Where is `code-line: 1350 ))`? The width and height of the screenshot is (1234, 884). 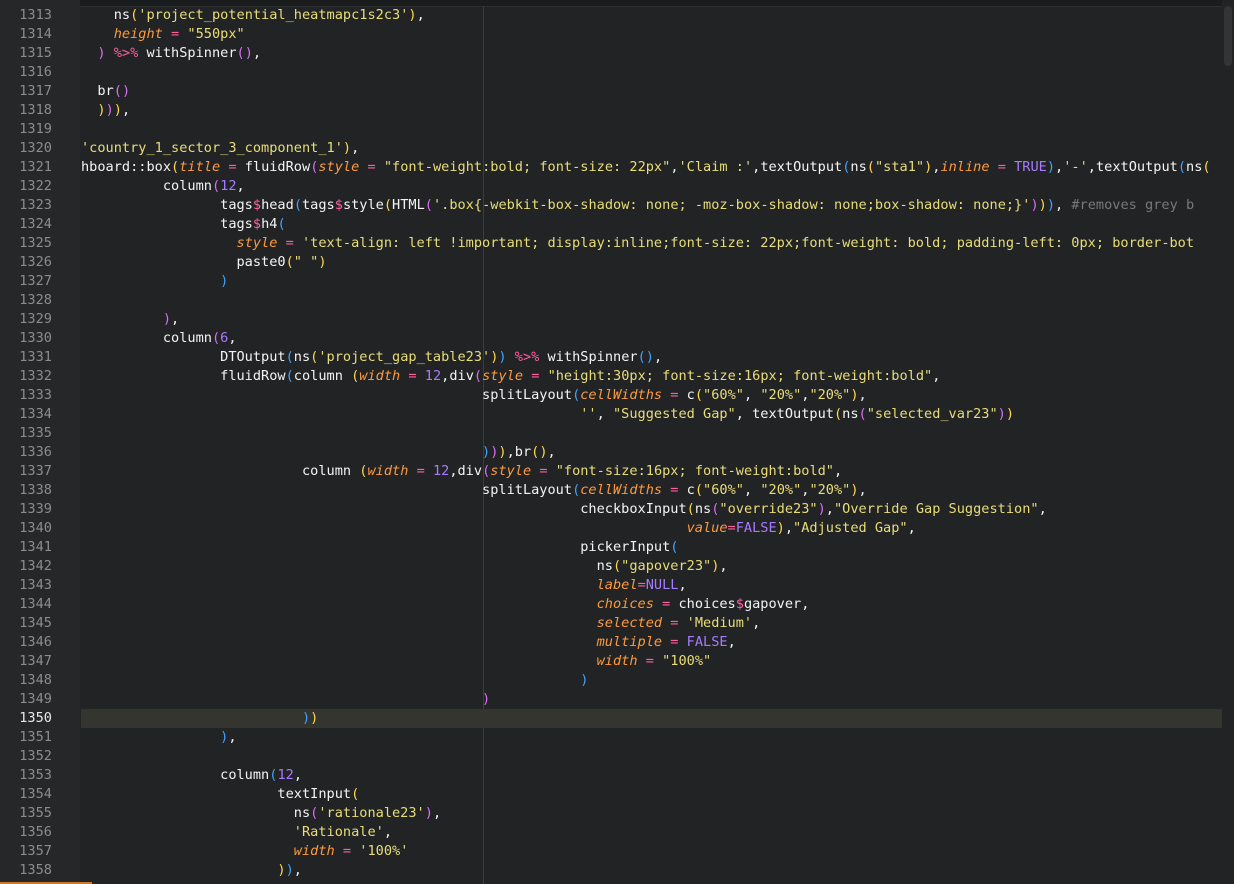 code-line: 1350 )) is located at coordinates (617, 718).